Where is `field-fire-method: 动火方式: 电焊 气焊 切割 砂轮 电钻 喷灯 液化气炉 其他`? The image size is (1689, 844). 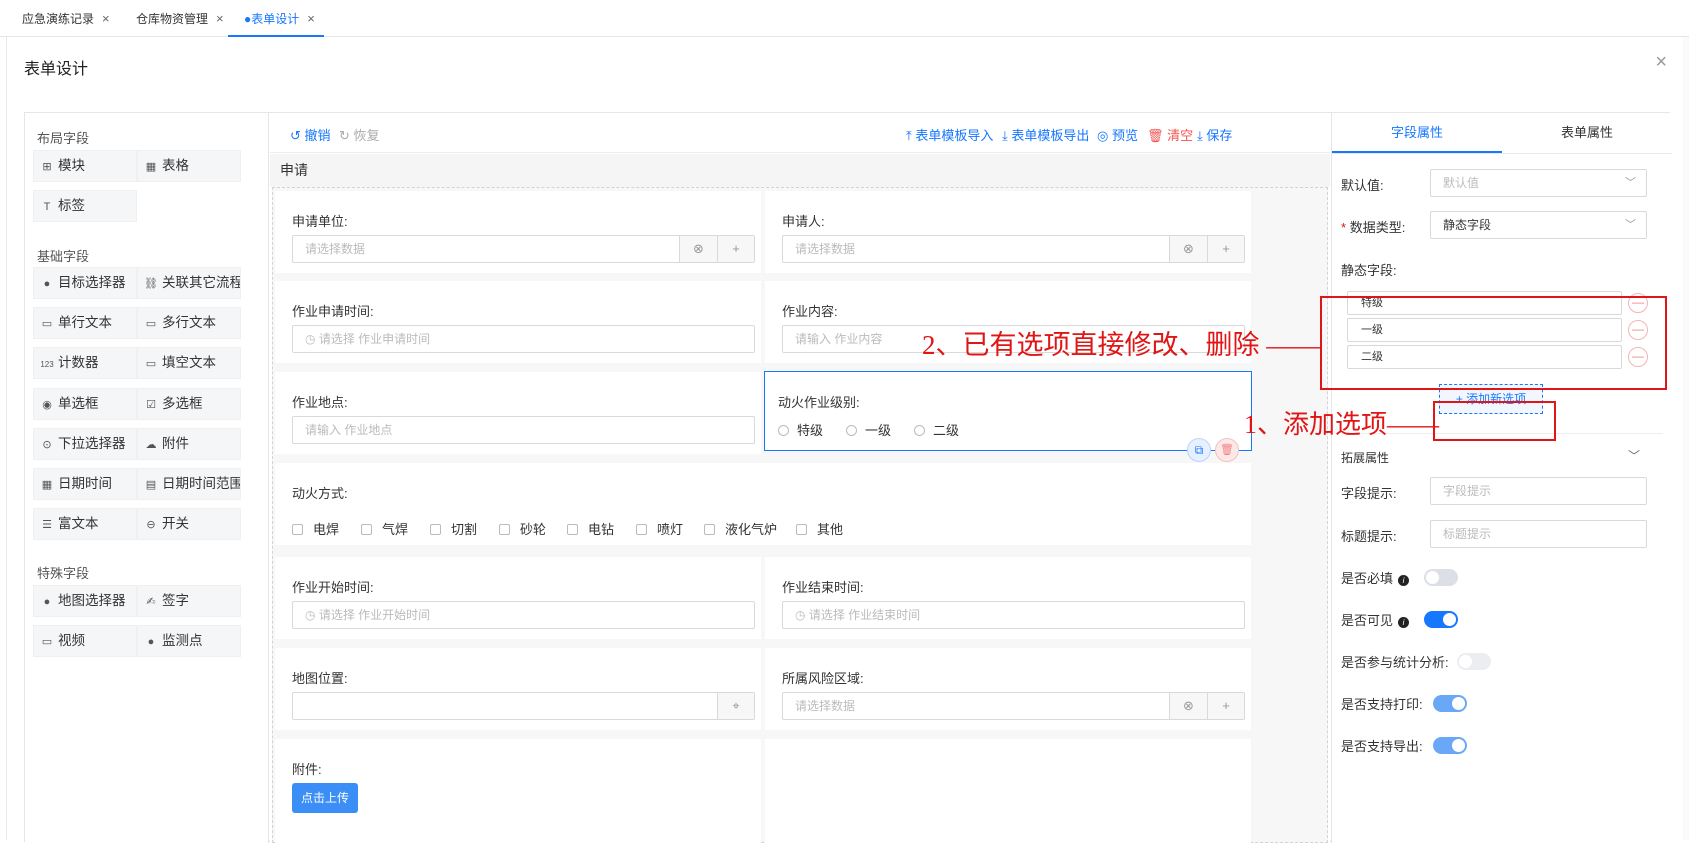 field-fire-method: 动火方式: 电焊 气焊 切割 砂轮 电钻 喷灯 液化气炉 其他 is located at coordinates (763, 504).